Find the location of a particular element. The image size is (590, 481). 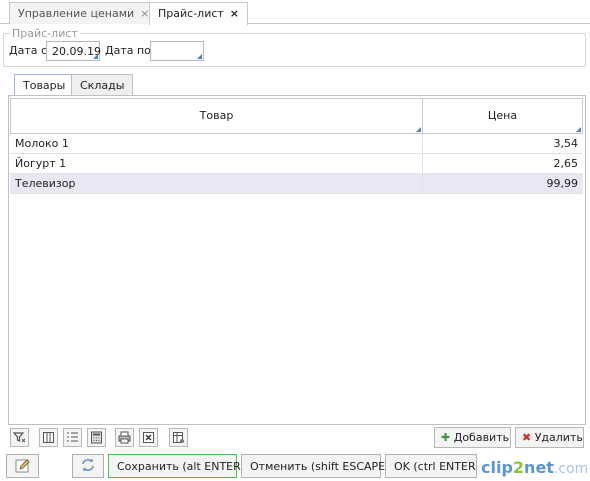

watermark-part: clip is located at coordinates (497, 467).